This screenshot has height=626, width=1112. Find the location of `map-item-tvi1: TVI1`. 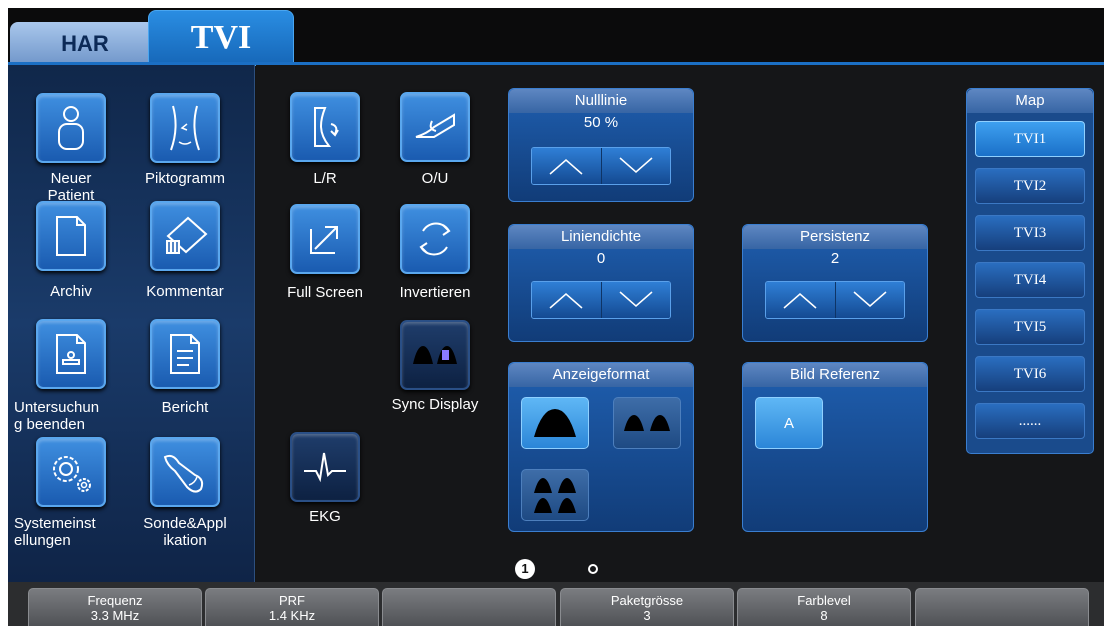

map-item-tvi1: TVI1 is located at coordinates (1030, 139).